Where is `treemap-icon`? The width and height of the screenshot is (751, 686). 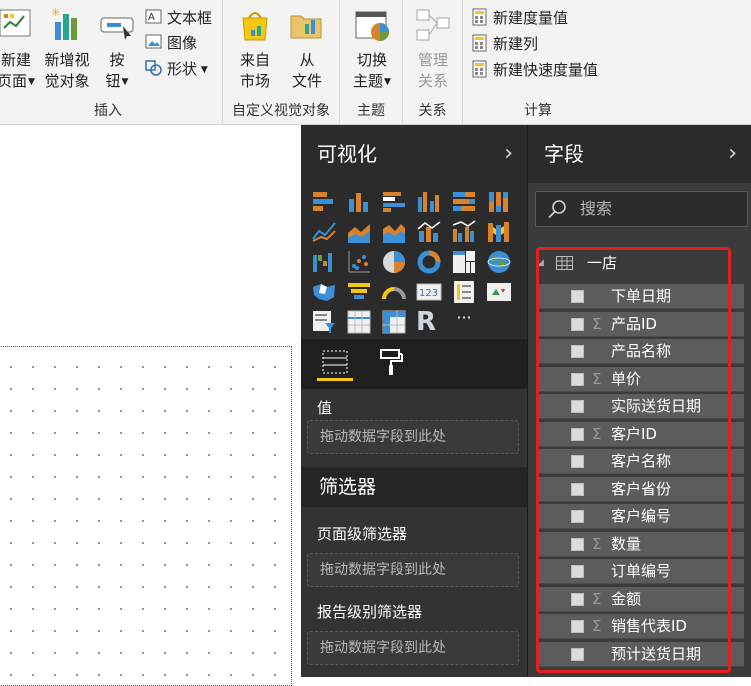 treemap-icon is located at coordinates (464, 262).